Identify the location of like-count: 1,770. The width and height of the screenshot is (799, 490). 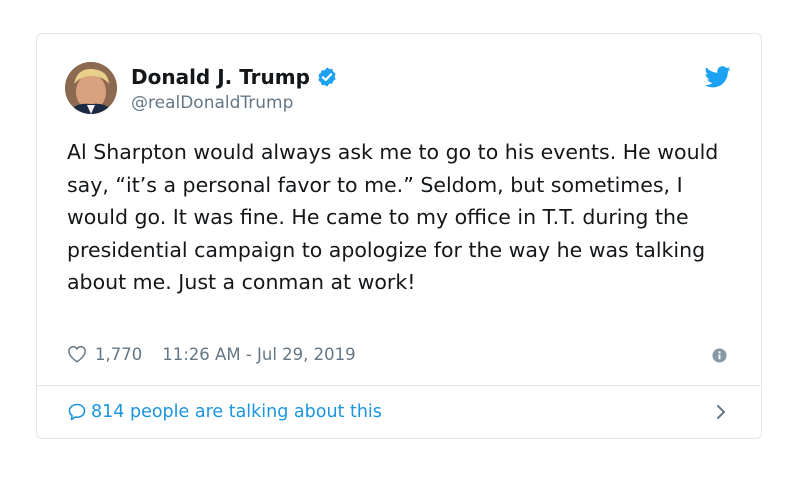
(118, 354).